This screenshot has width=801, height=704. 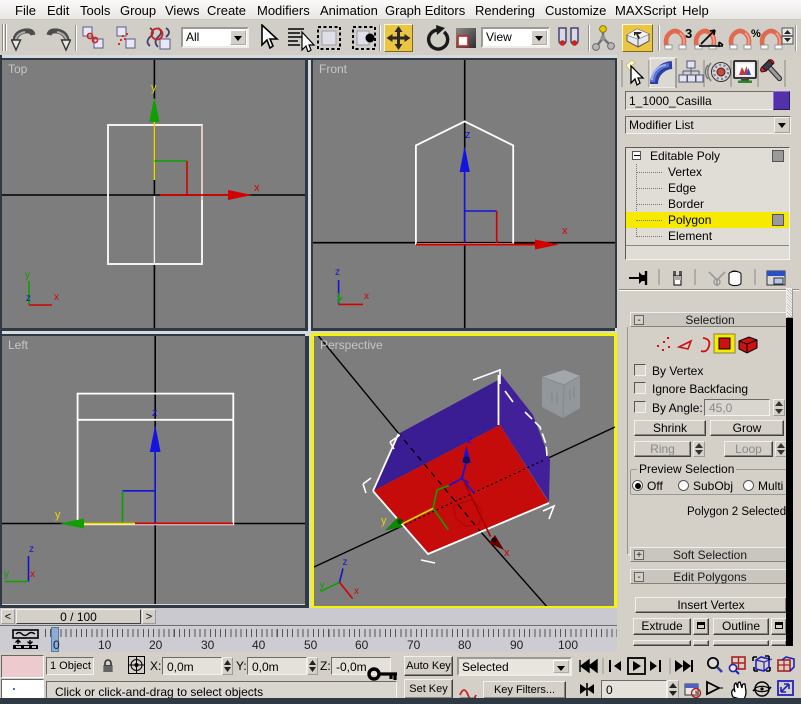 What do you see at coordinates (688, 33) in the screenshot?
I see `svg-text: 3` at bounding box center [688, 33].